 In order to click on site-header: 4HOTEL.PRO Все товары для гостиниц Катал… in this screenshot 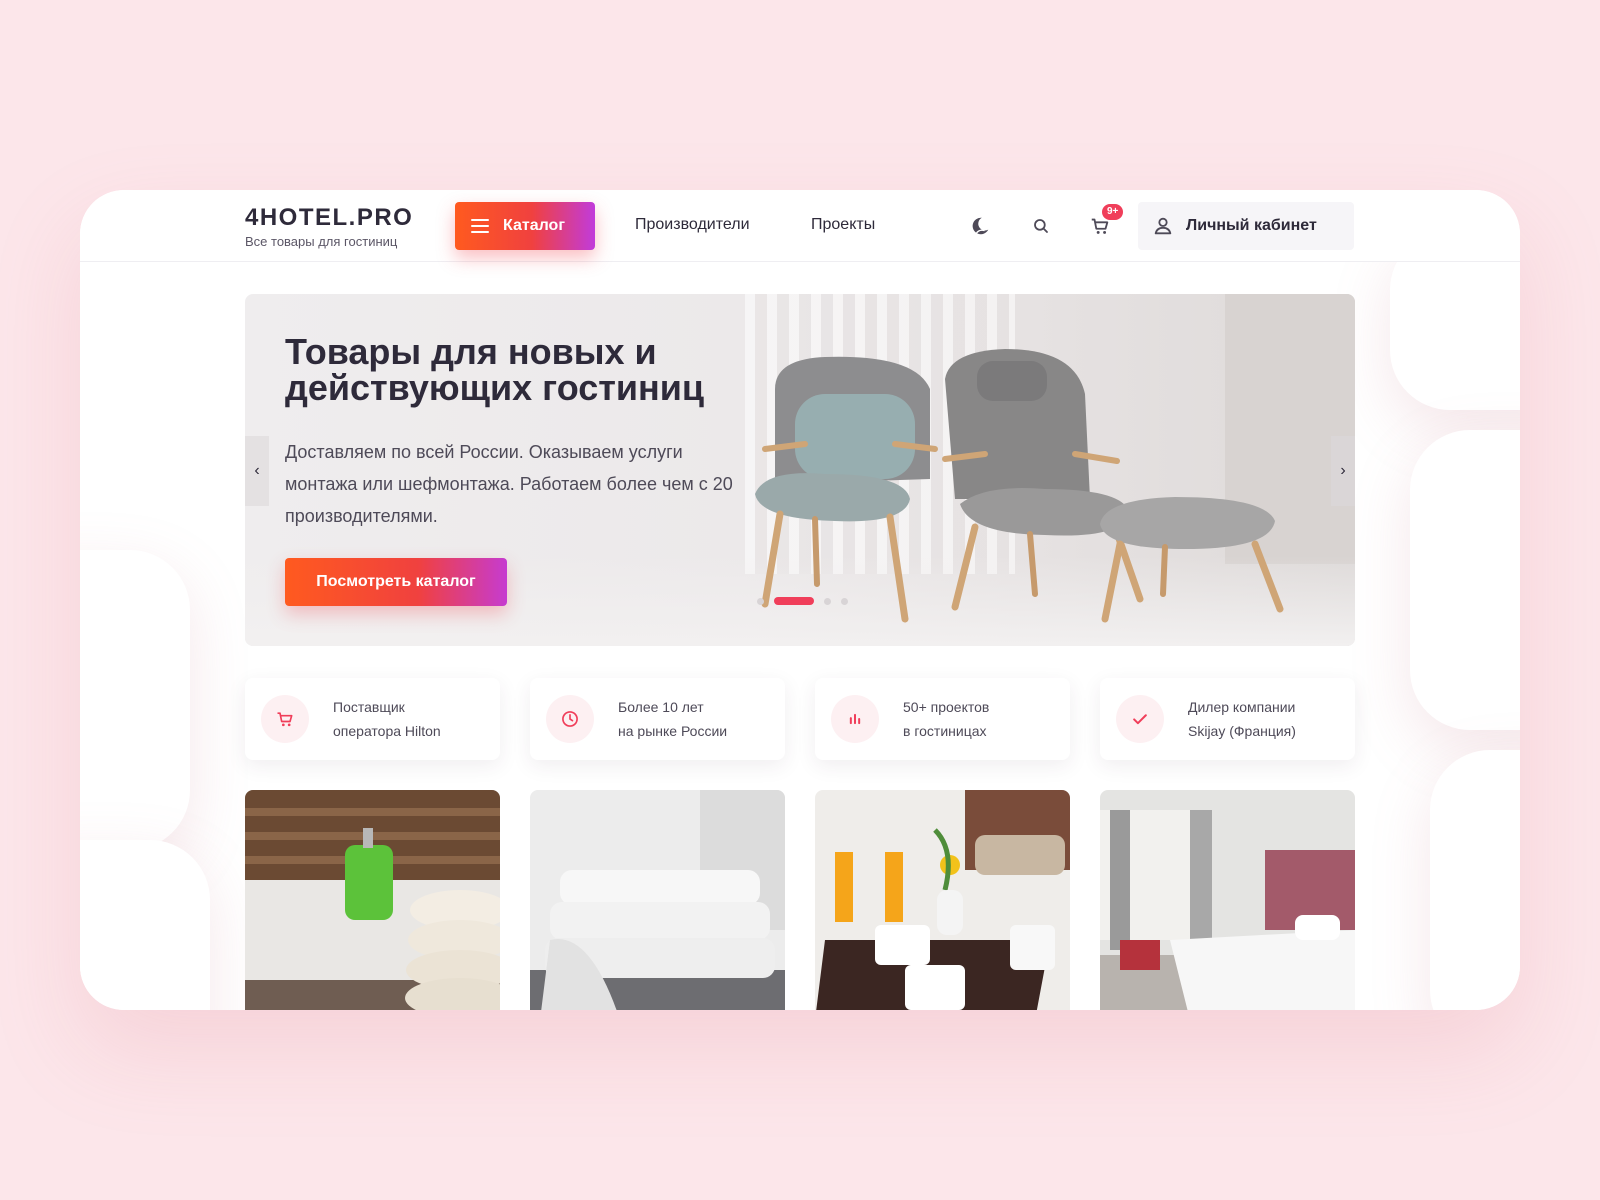, I will do `click(800, 226)`.